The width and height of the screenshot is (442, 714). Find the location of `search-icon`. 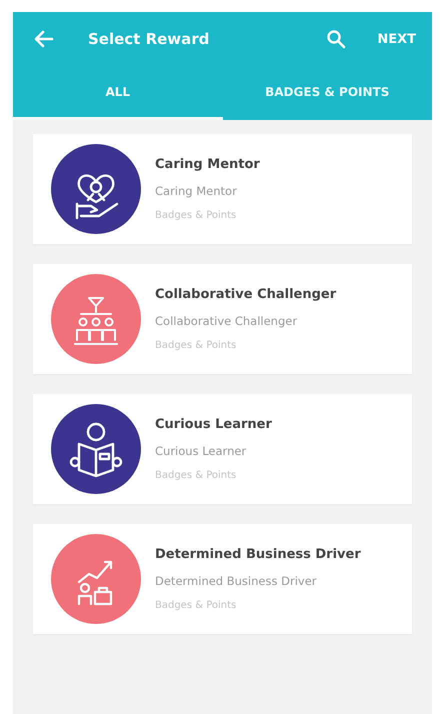

search-icon is located at coordinates (336, 39).